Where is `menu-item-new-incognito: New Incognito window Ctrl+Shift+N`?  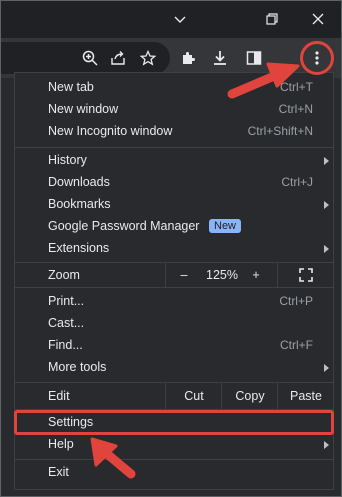 menu-item-new-incognito: New Incognito window Ctrl+Shift+N is located at coordinates (174, 132).